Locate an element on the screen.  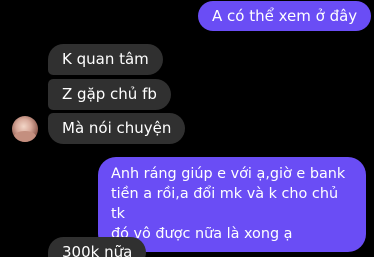
message-text: A có thể xem ở đây is located at coordinates (285, 16).